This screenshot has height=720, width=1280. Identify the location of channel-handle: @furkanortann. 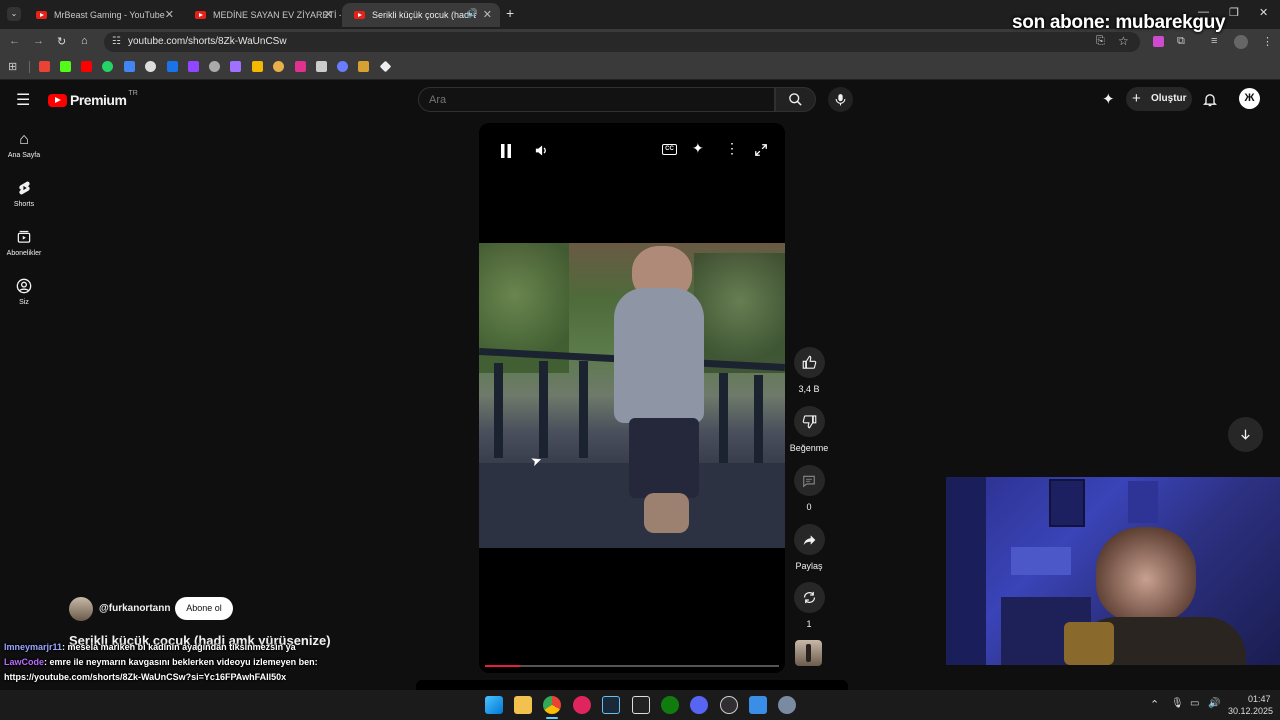
(134, 608).